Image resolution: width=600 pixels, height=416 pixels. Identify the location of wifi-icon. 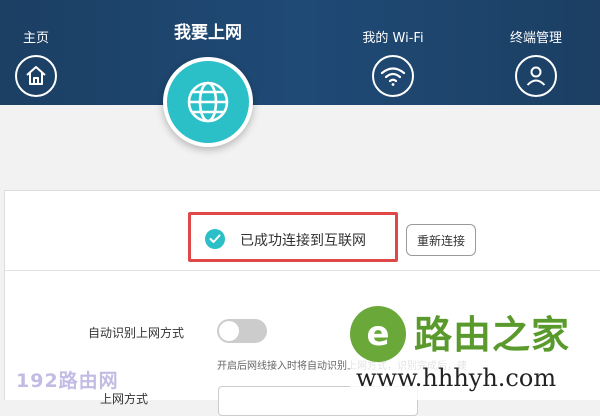
(393, 76).